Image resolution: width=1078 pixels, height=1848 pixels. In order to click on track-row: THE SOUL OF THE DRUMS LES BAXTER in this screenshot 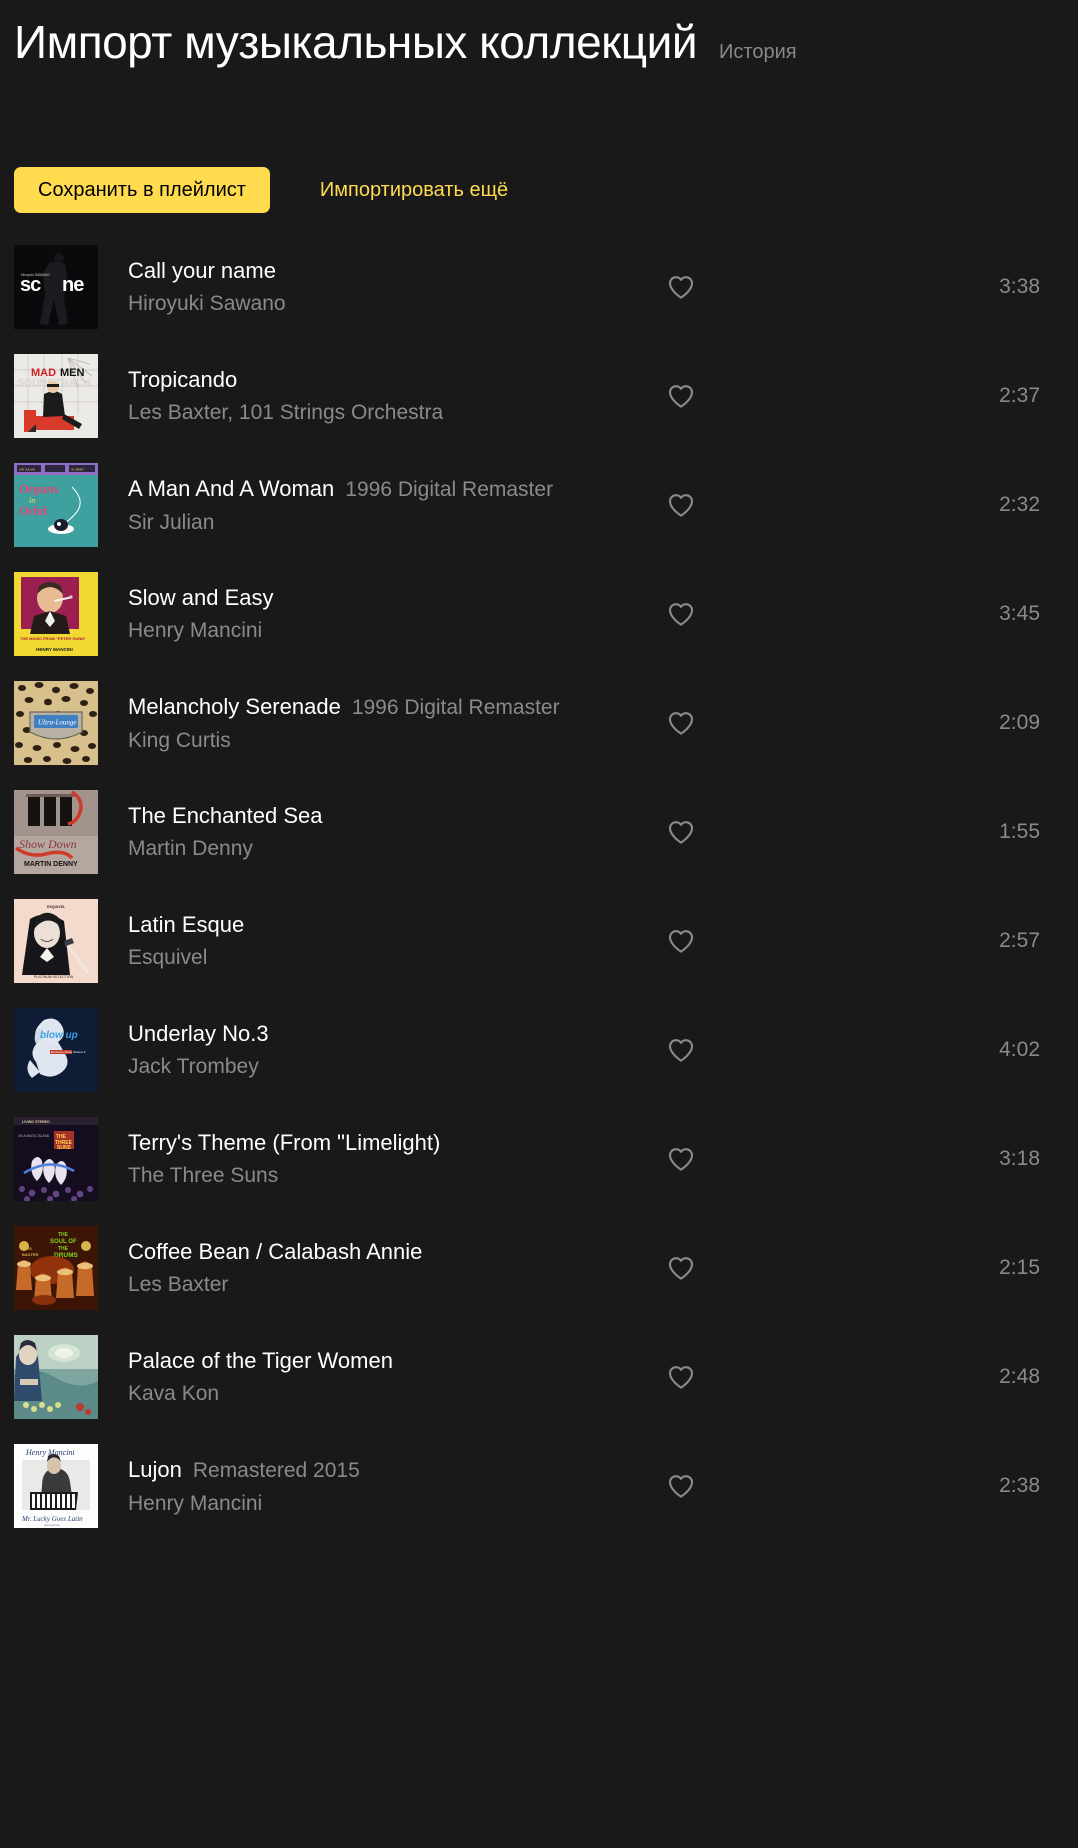, I will do `click(539, 1268)`.